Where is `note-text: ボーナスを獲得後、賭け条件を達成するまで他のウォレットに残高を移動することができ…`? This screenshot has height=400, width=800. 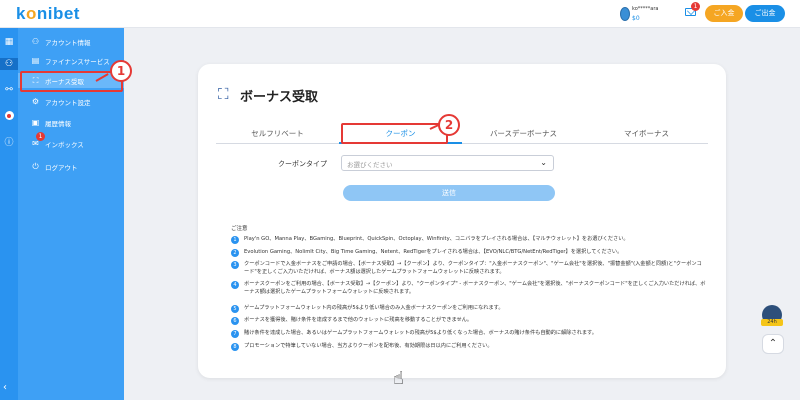
note-text: ボーナスを獲得後、賭け条件を達成するまで他のウォレットに残高を移動することができ… is located at coordinates (358, 320).